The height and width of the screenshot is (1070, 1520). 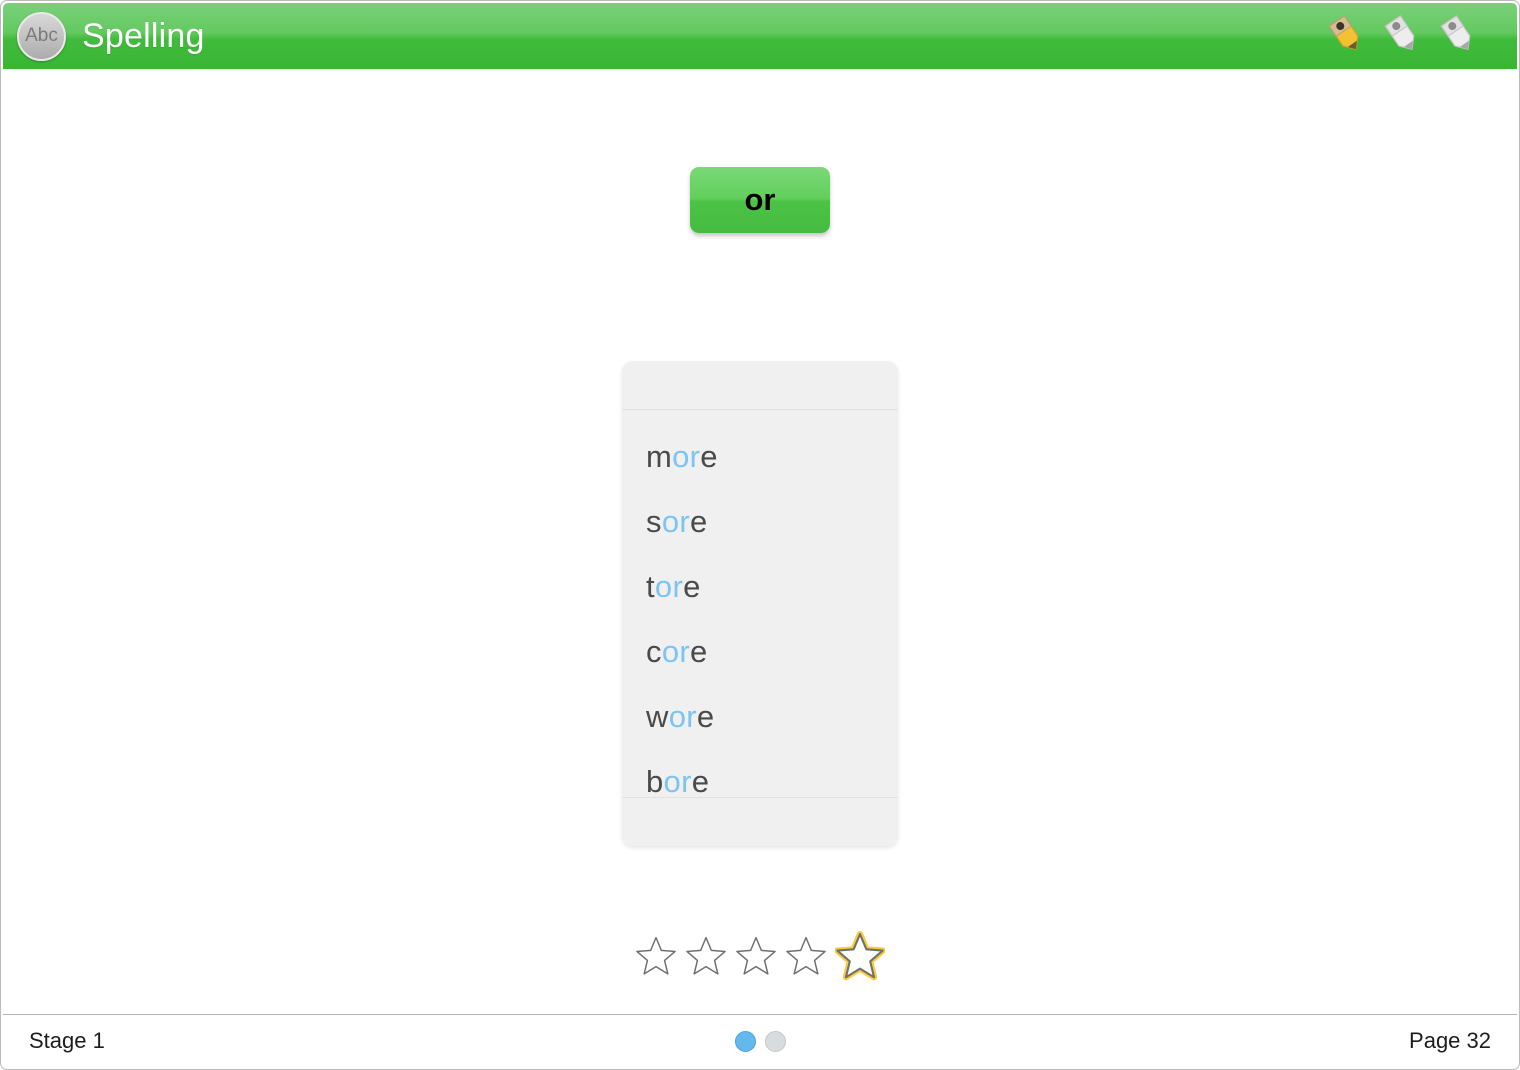 I want to click on word-item: bore, so click(x=772, y=788).